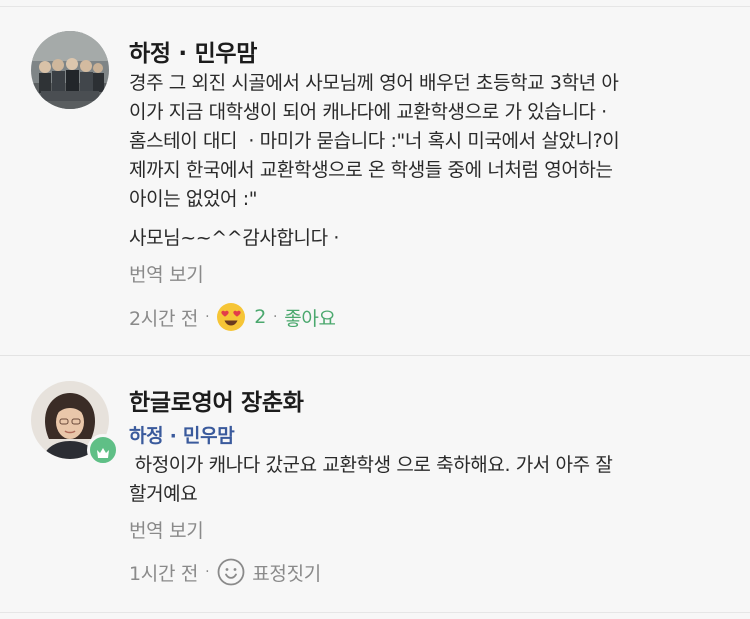 The image size is (750, 619). What do you see at coordinates (193, 51) in the screenshot?
I see `comment-author-name: 하정 · 민우맘` at bounding box center [193, 51].